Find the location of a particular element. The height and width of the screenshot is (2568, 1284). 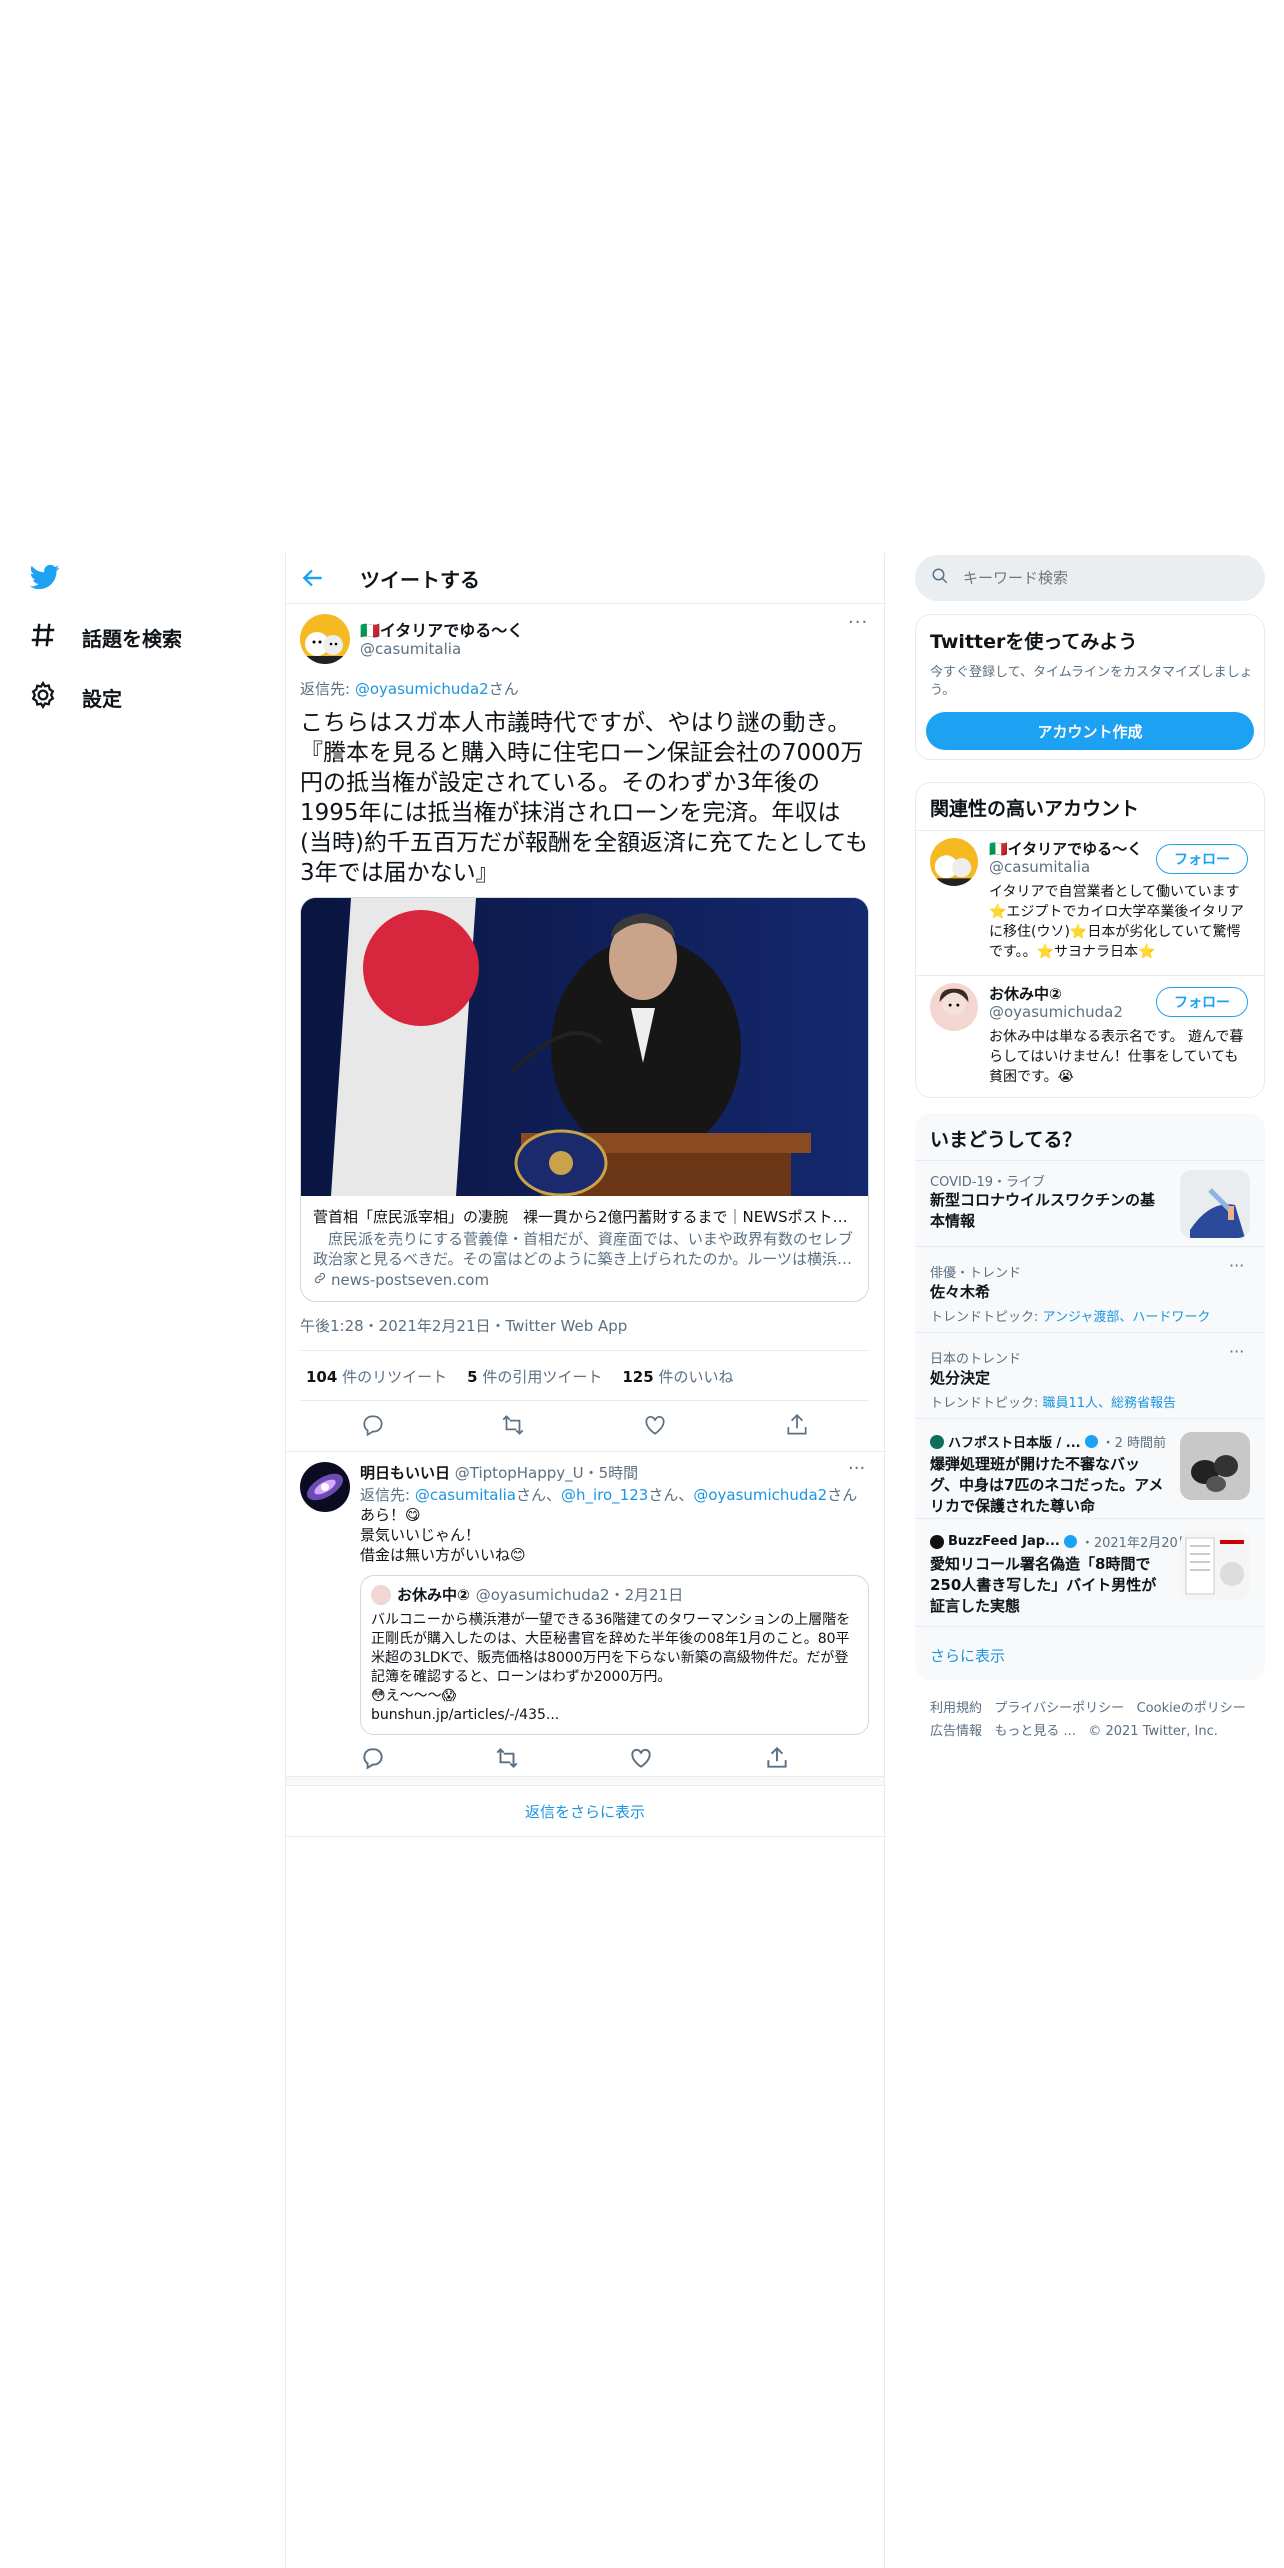

search-input is located at coordinates (1093, 578).